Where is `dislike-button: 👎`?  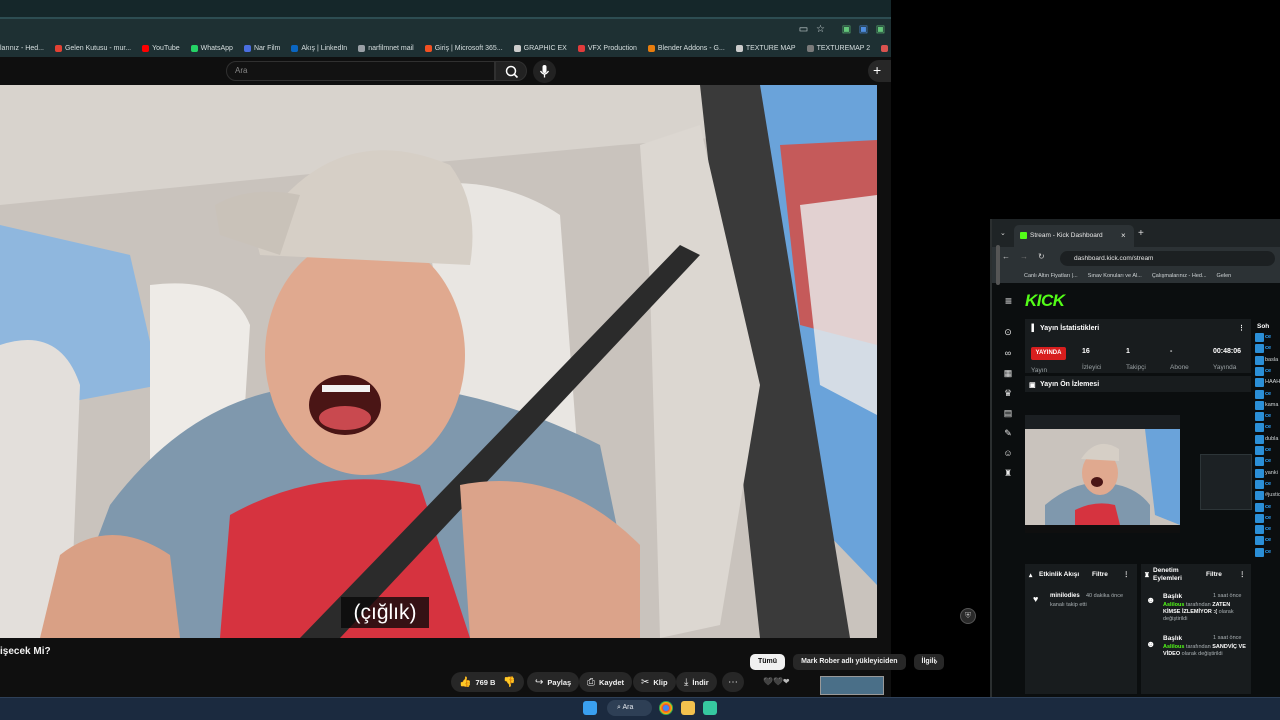 dislike-button: 👎 is located at coordinates (509, 682).